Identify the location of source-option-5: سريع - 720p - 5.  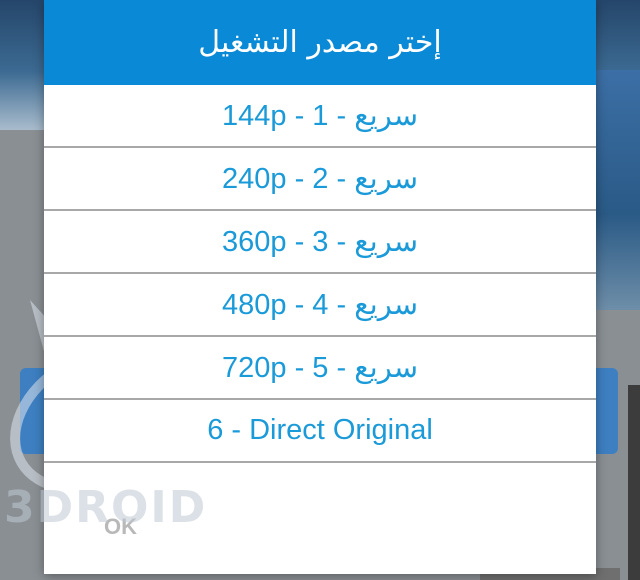
(320, 368).